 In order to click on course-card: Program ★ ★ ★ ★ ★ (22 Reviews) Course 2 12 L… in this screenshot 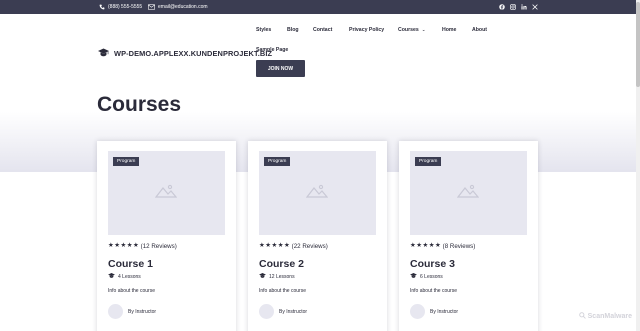, I will do `click(317, 236)`.